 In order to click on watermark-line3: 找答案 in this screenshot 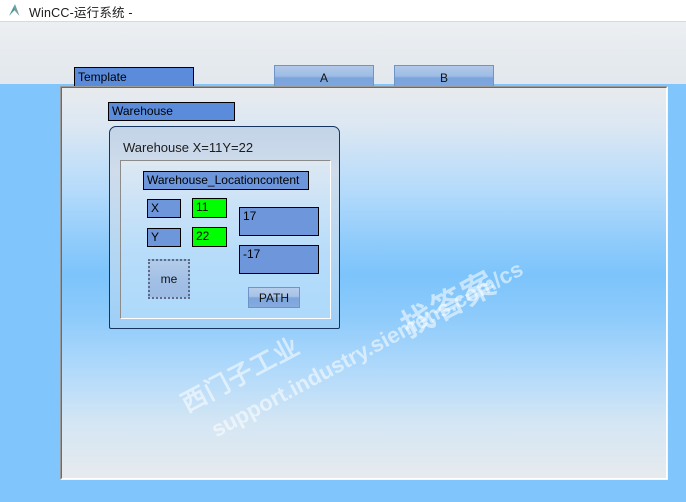, I will do `click(449, 304)`.